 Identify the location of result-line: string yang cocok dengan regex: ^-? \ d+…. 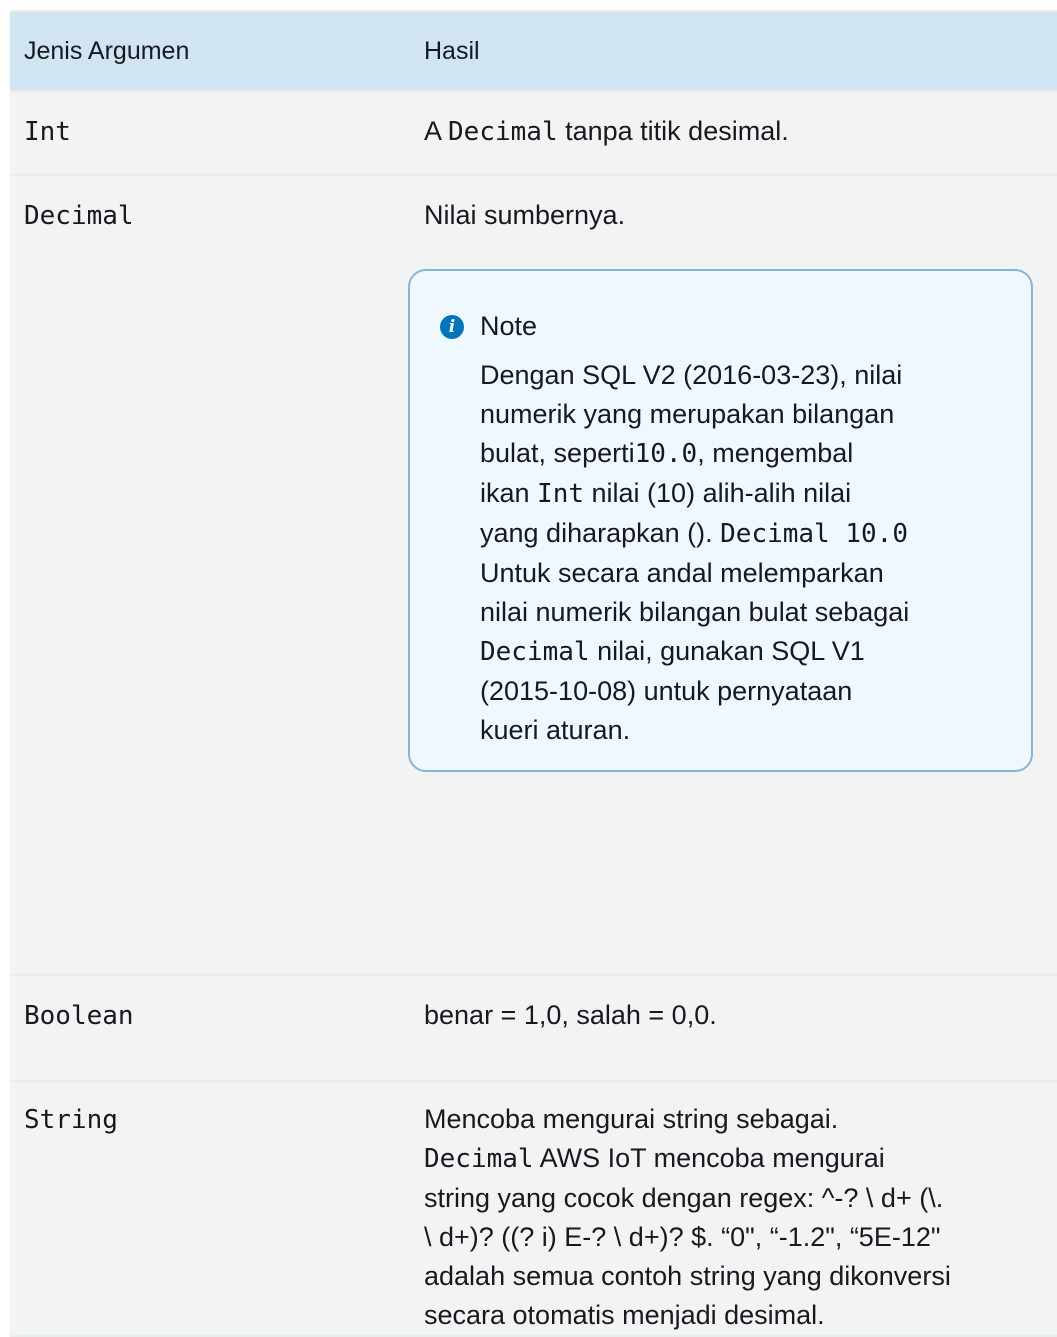
(684, 1198).